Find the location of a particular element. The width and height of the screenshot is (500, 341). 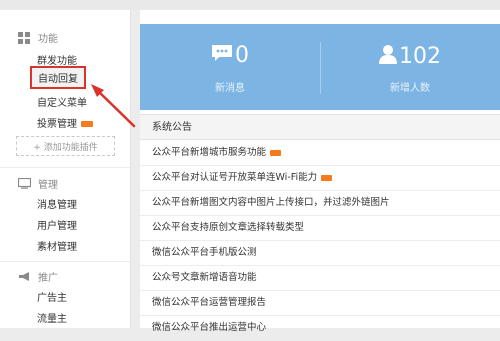

annotation-arrow is located at coordinates (113, 106).